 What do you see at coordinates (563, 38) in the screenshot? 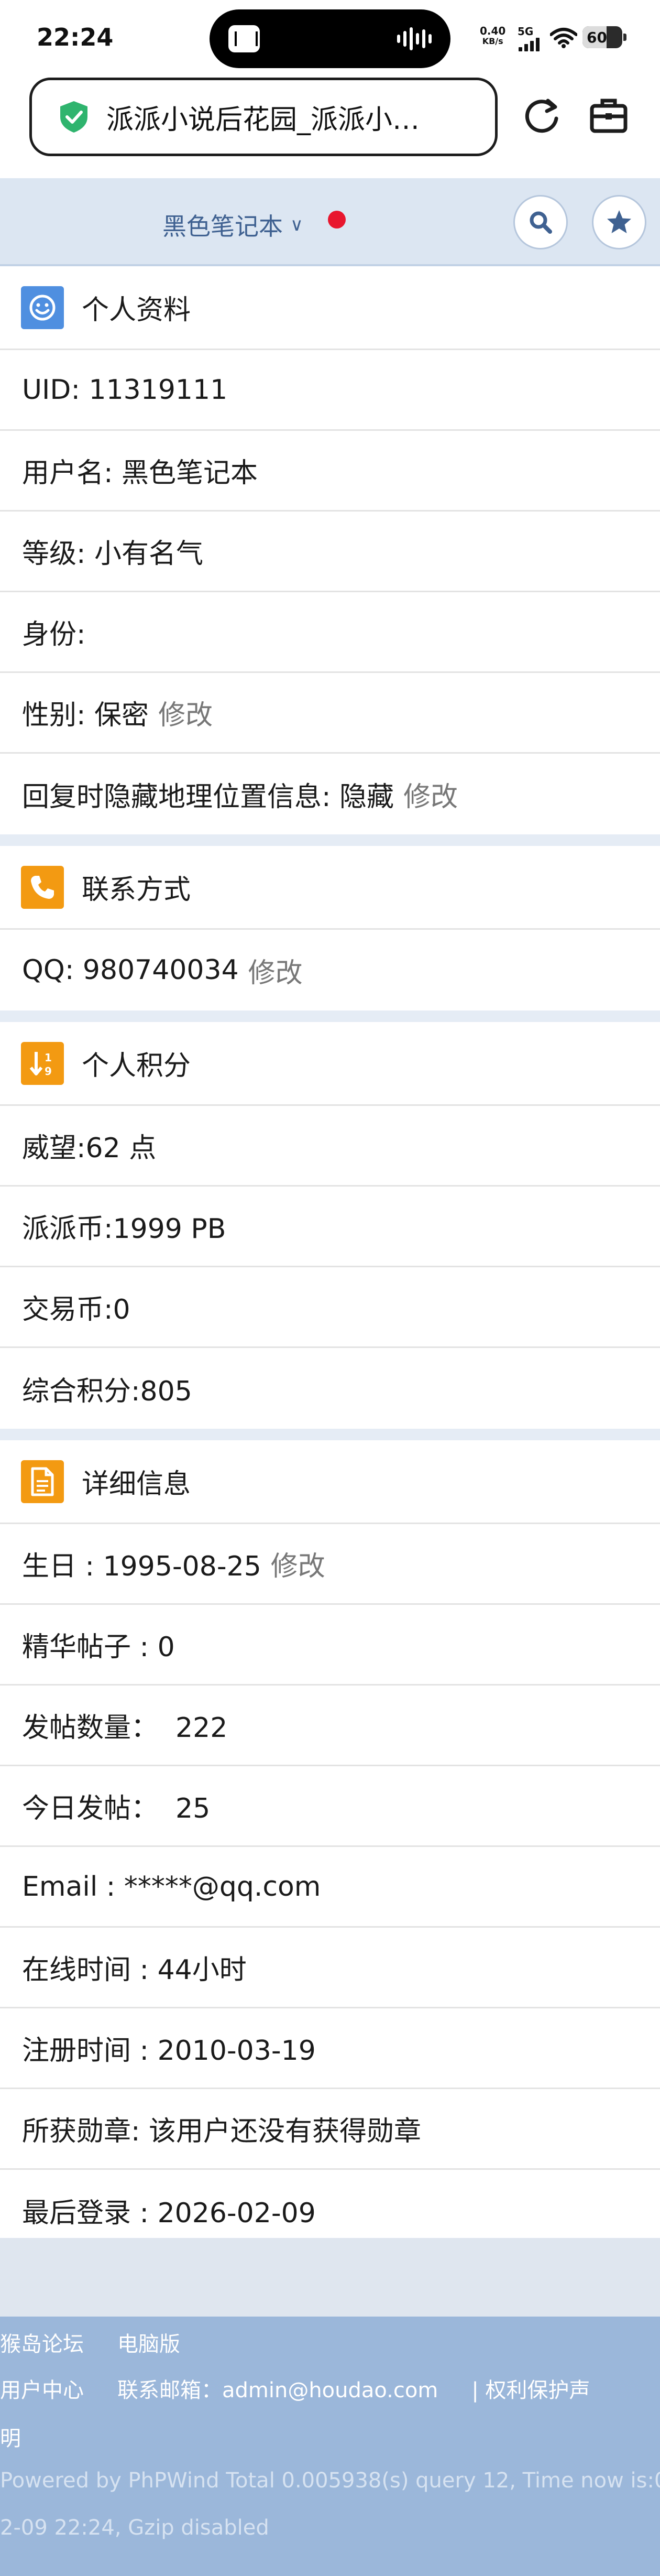
I see `wifi-icon` at bounding box center [563, 38].